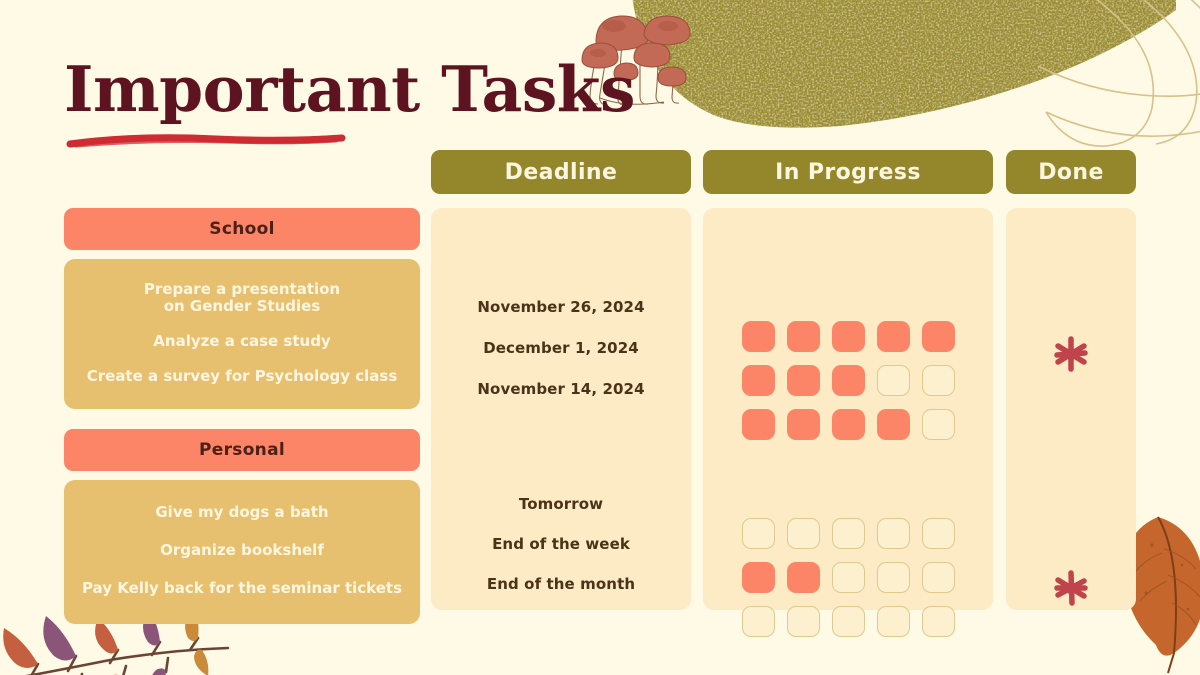  I want to click on column-header-in-progress: In Progress, so click(848, 172).